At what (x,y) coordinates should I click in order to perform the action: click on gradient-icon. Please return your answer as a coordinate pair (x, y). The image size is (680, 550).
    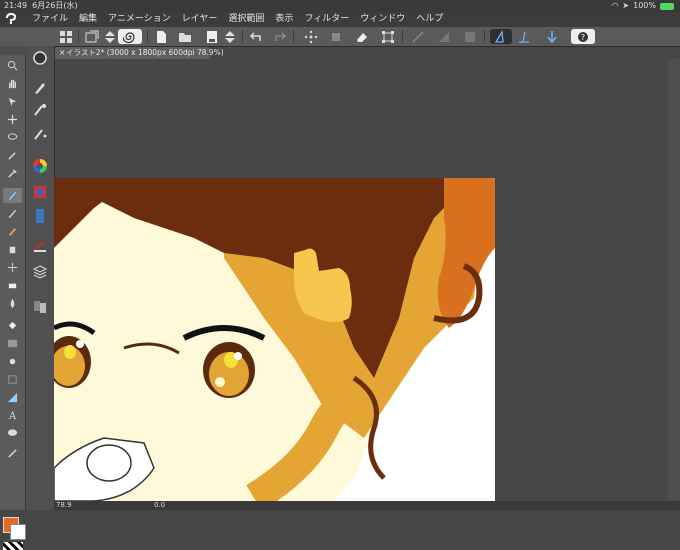
    Looking at the image, I should click on (12, 343).